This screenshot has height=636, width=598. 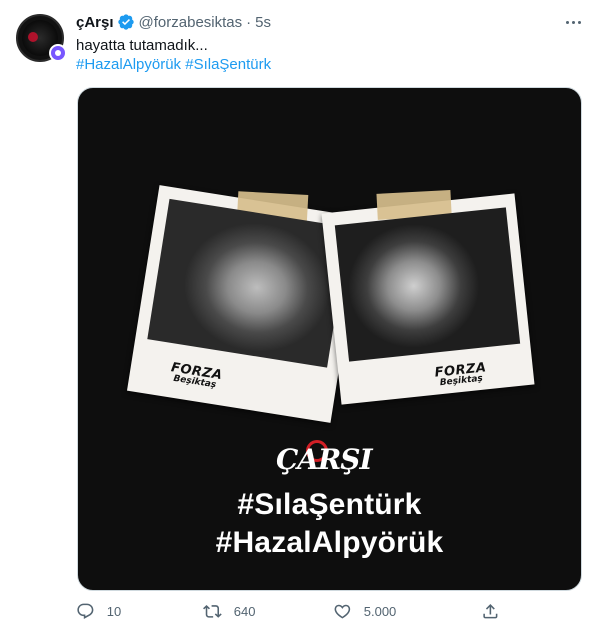 I want to click on more-icon, so click(x=573, y=22).